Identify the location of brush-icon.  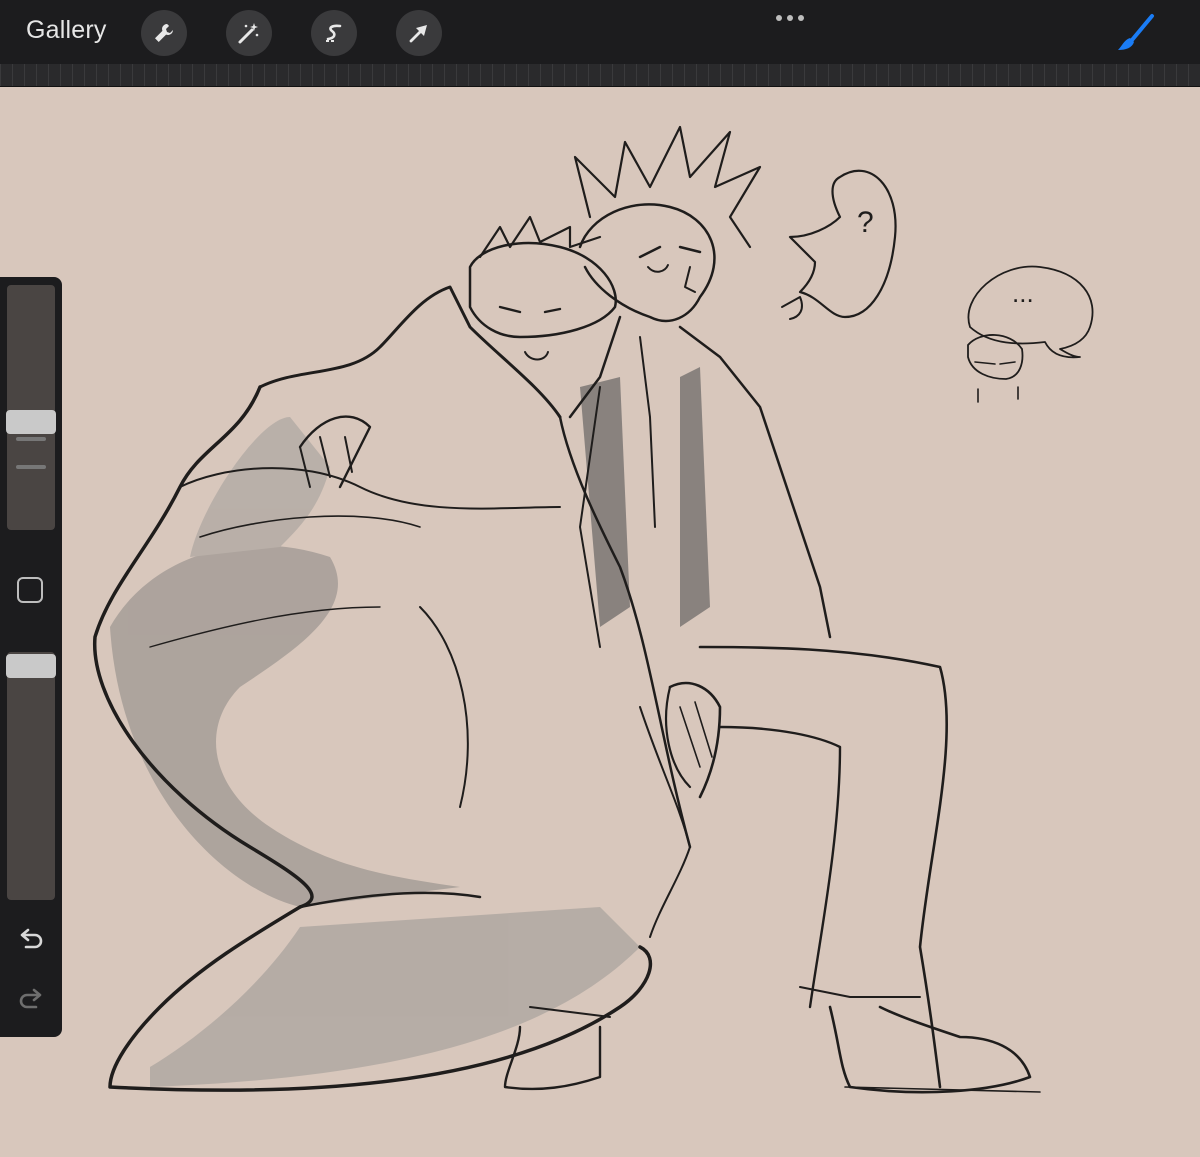
(1136, 34).